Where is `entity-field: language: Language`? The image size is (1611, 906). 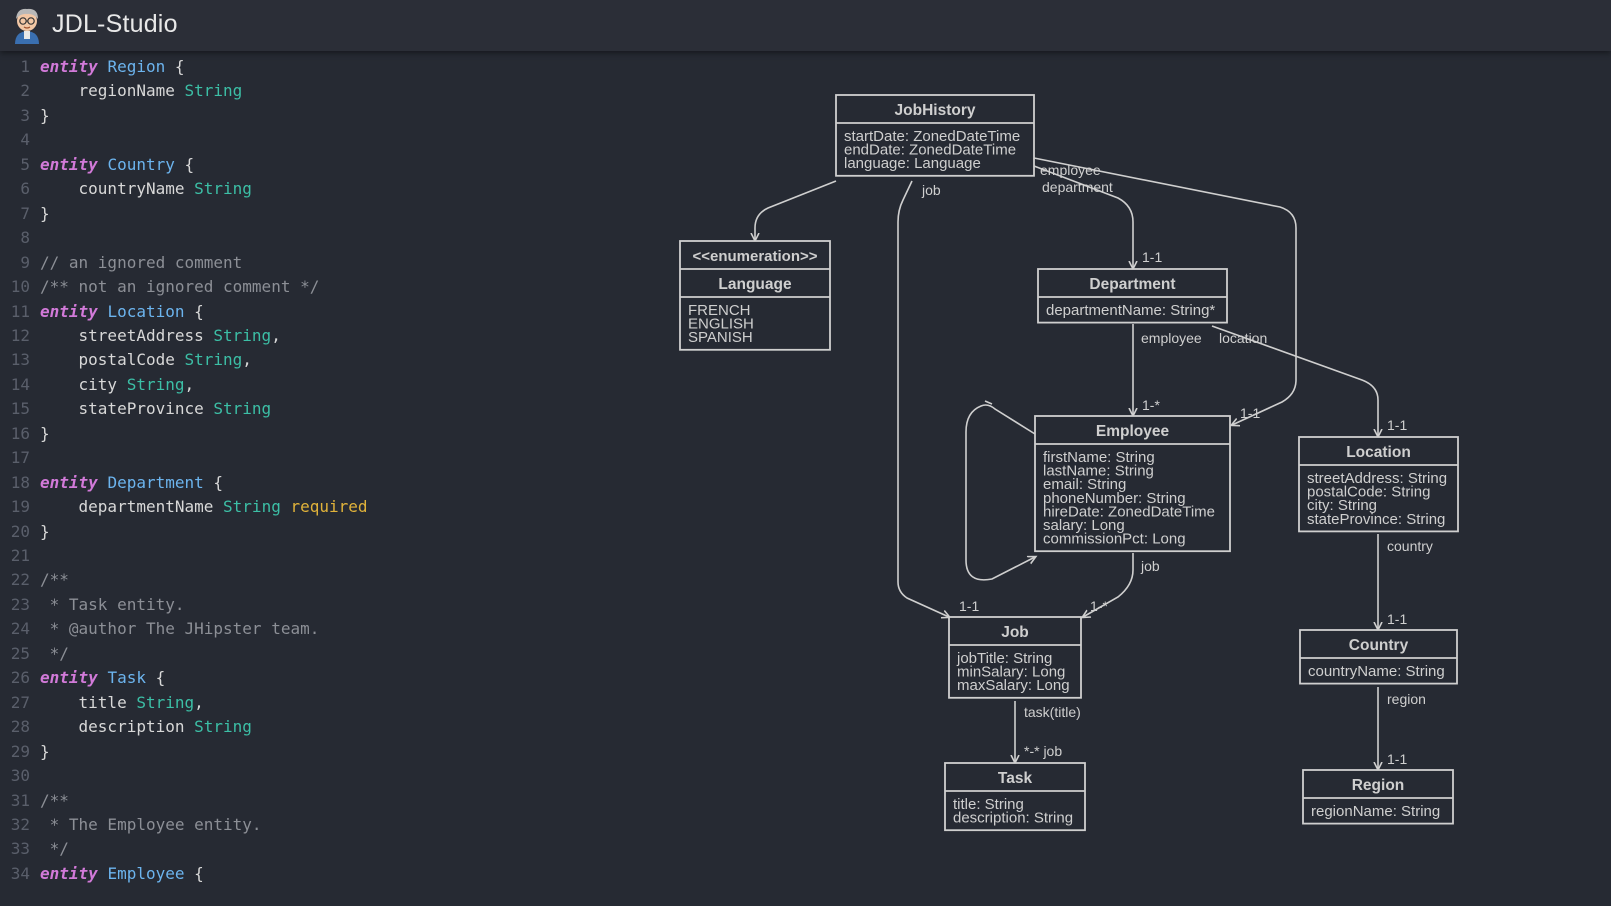
entity-field: language: Language is located at coordinates (912, 163).